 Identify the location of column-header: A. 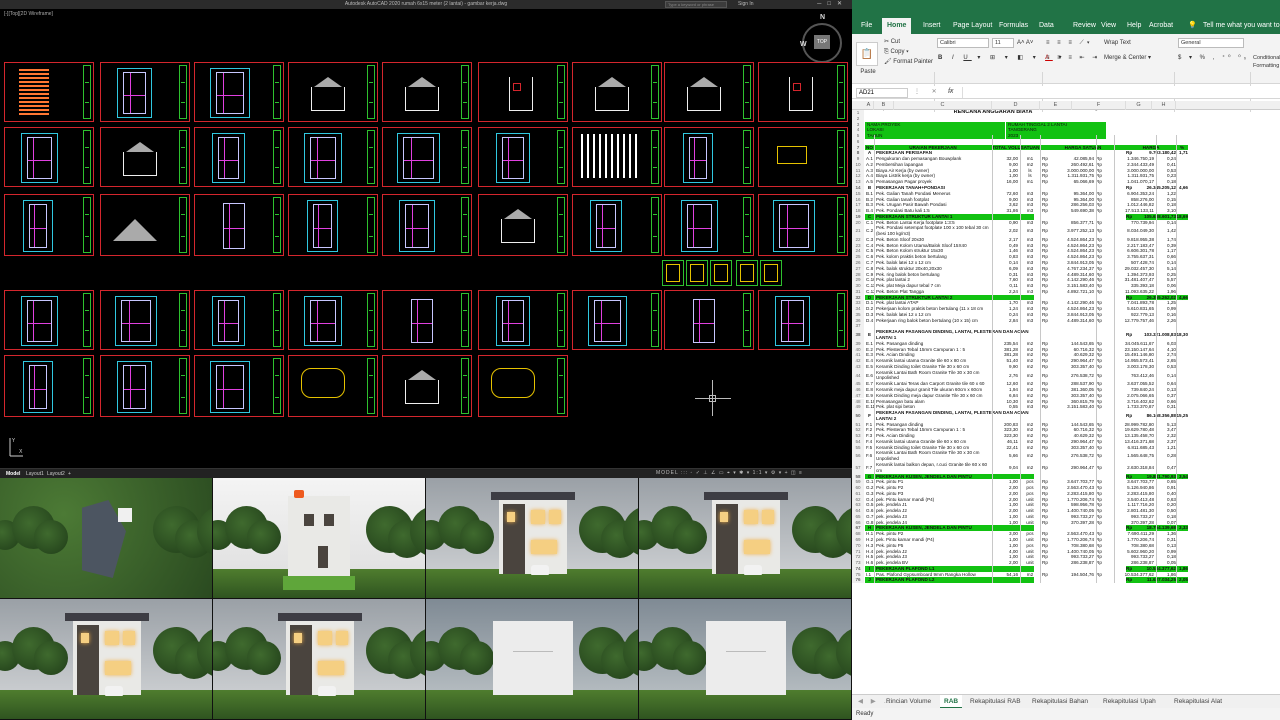
(869, 105).